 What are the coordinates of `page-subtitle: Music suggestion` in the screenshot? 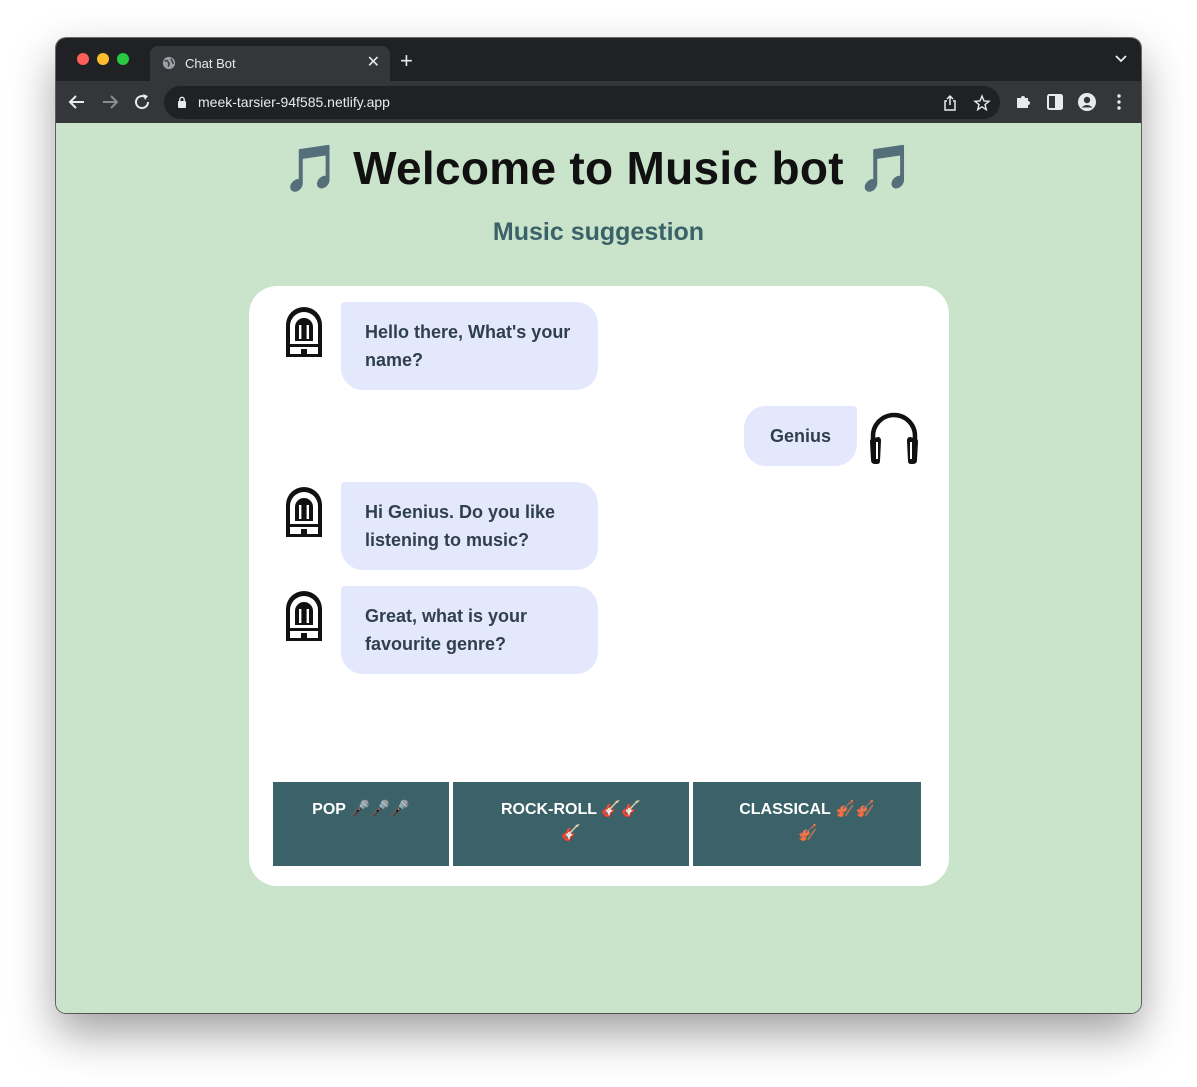 It's located at (598, 232).